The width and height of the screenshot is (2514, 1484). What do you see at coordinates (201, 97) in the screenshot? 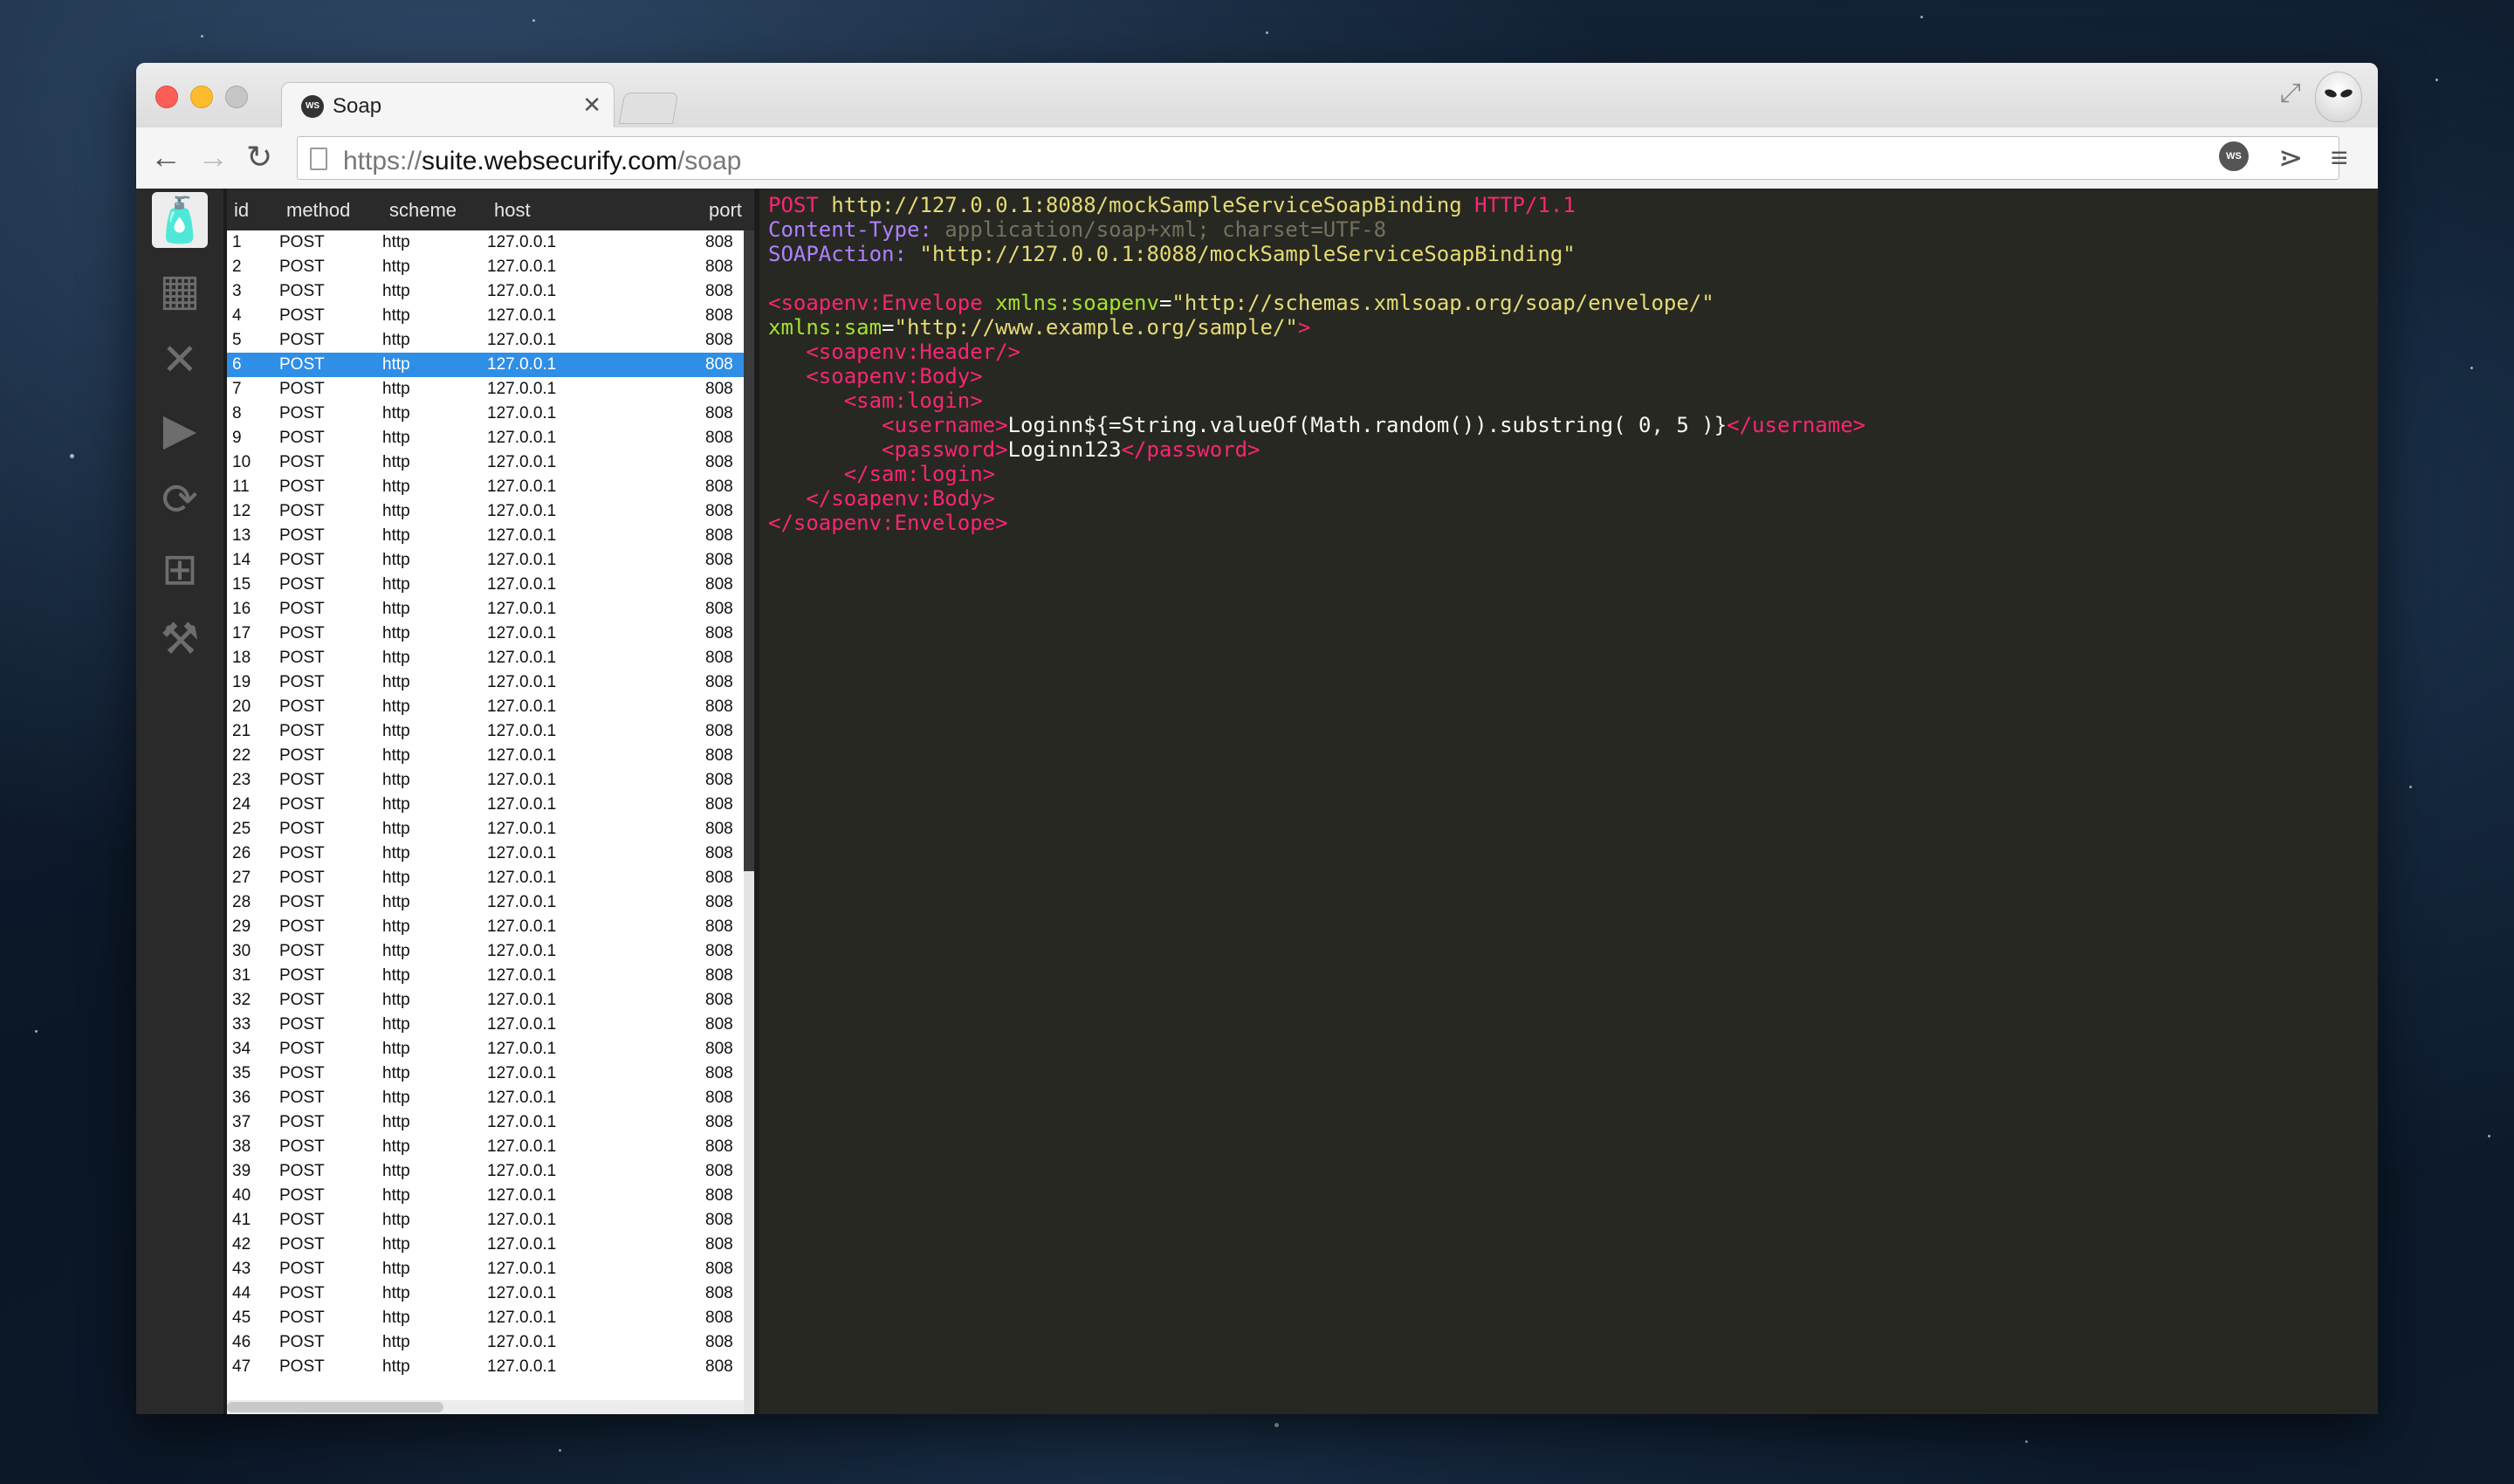
I see `minimize-window-button` at bounding box center [201, 97].